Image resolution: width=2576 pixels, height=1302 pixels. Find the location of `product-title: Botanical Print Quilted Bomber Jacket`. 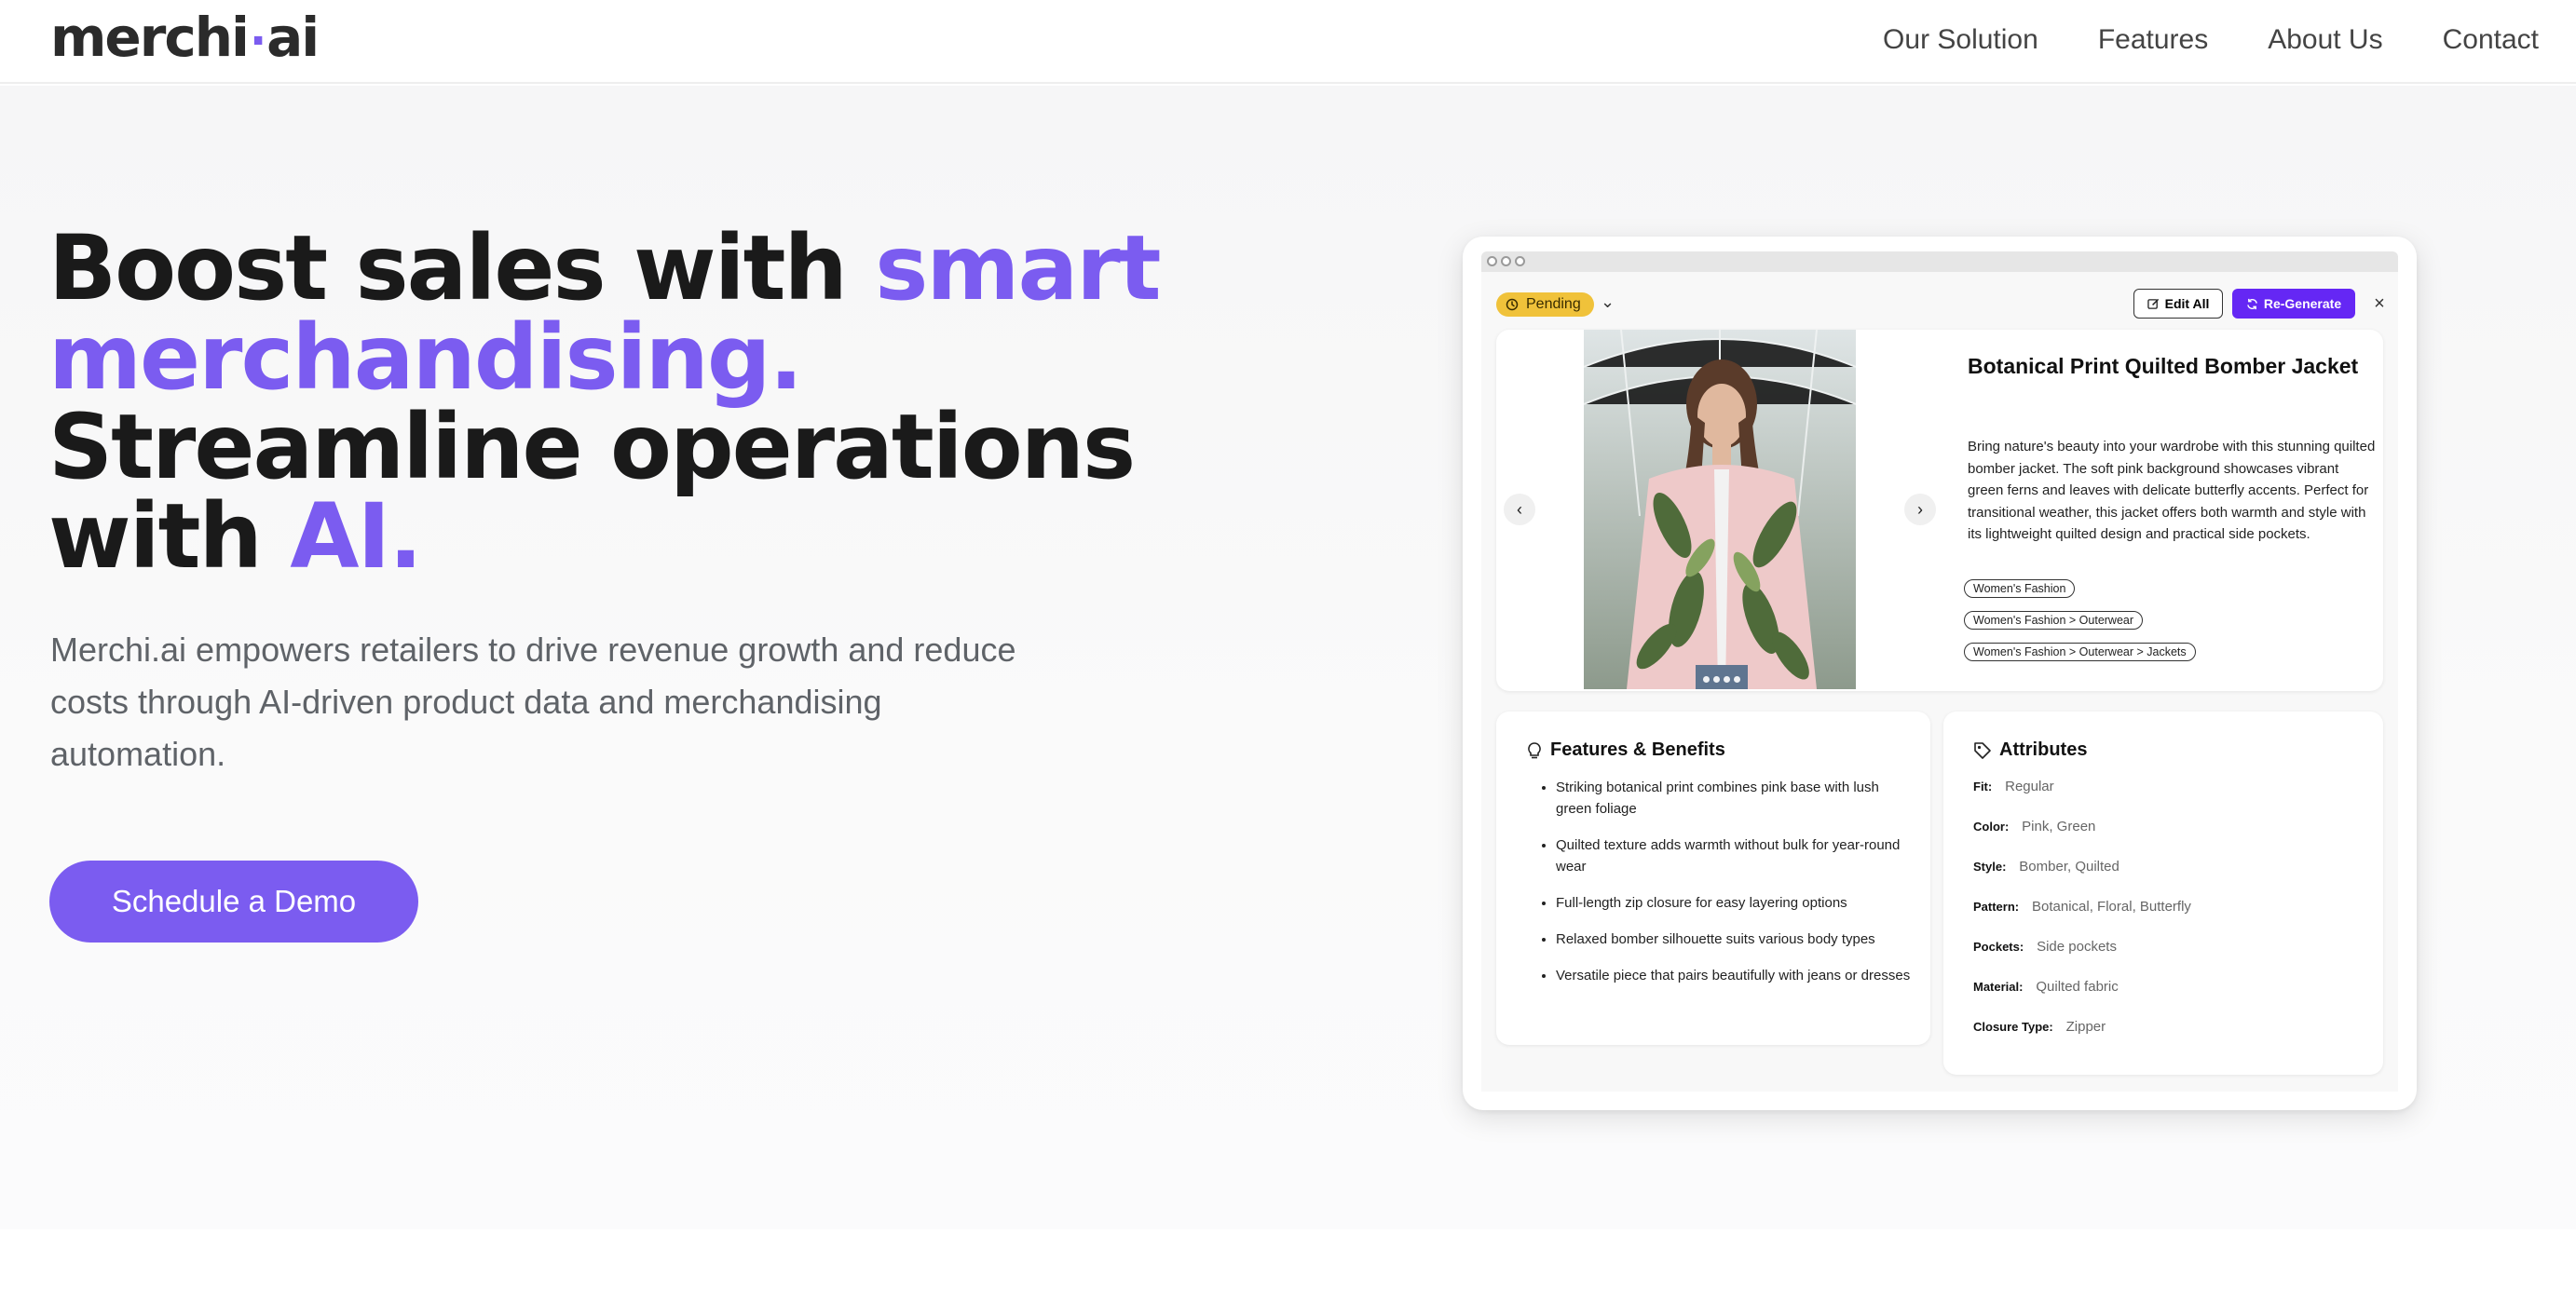

product-title: Botanical Print Quilted Bomber Jacket is located at coordinates (2163, 366).